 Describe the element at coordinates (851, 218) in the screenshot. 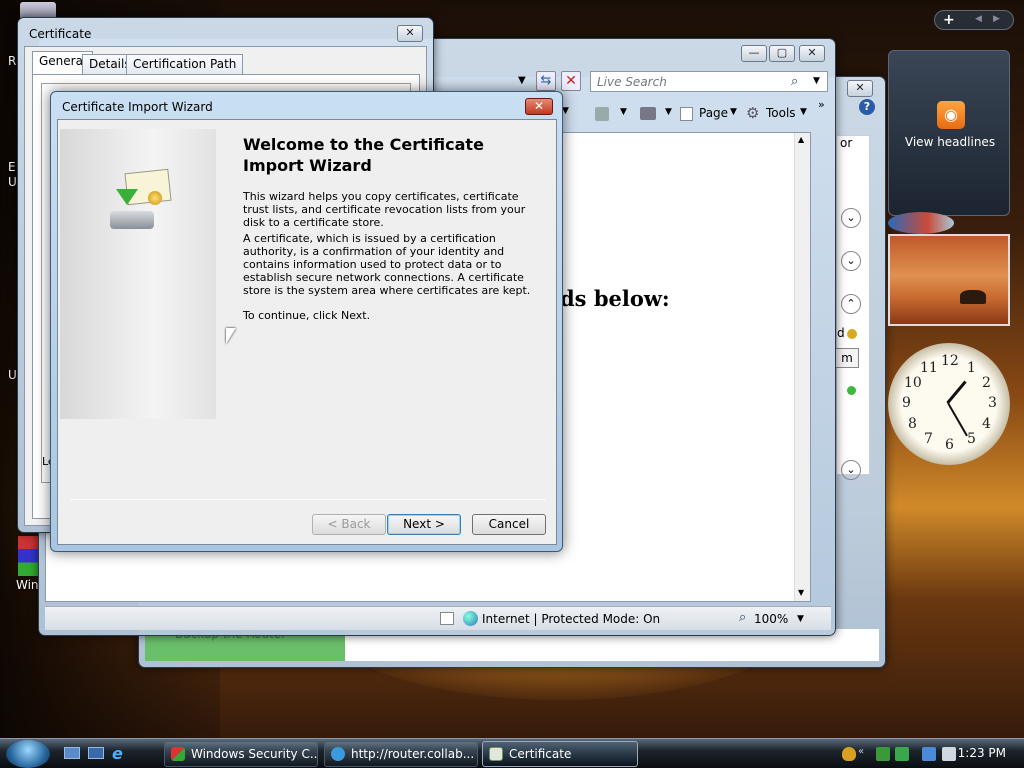

I see `expand-icon-1: ⌄` at that location.